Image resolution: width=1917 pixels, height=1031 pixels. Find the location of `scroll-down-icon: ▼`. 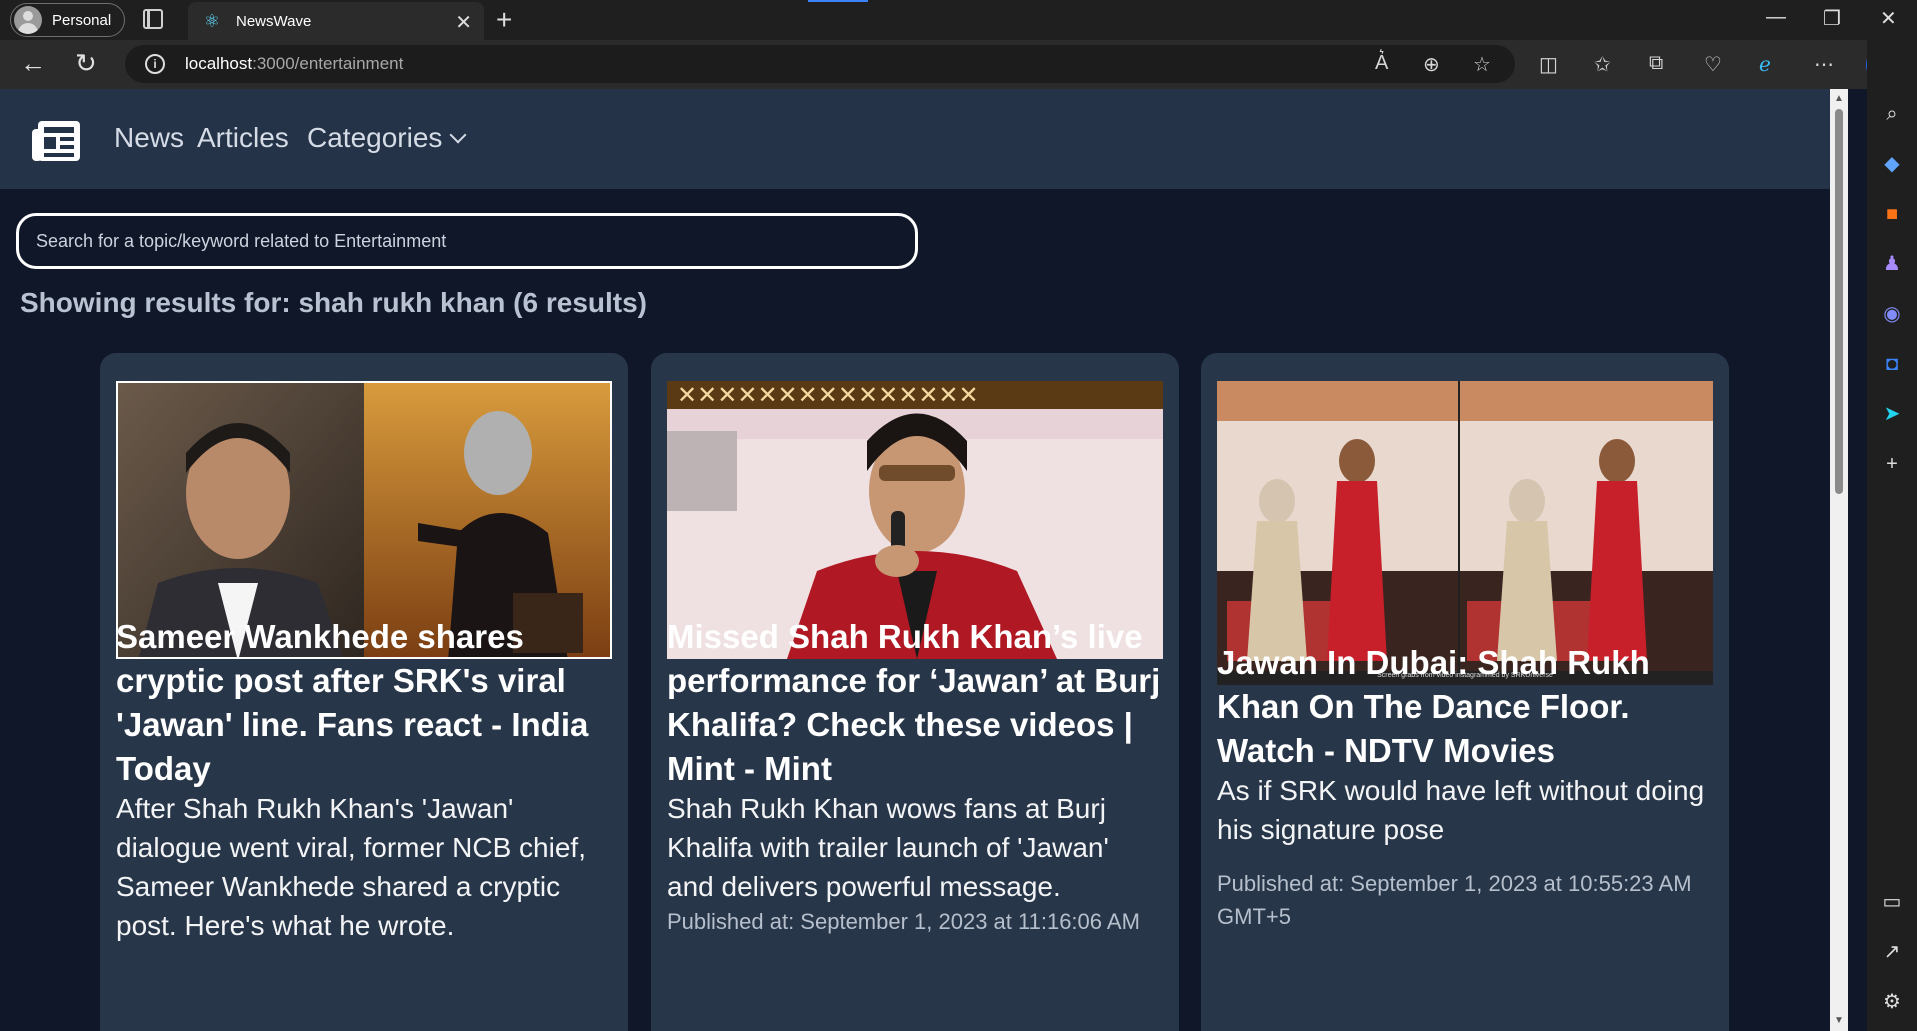

scroll-down-icon: ▼ is located at coordinates (1839, 1020).